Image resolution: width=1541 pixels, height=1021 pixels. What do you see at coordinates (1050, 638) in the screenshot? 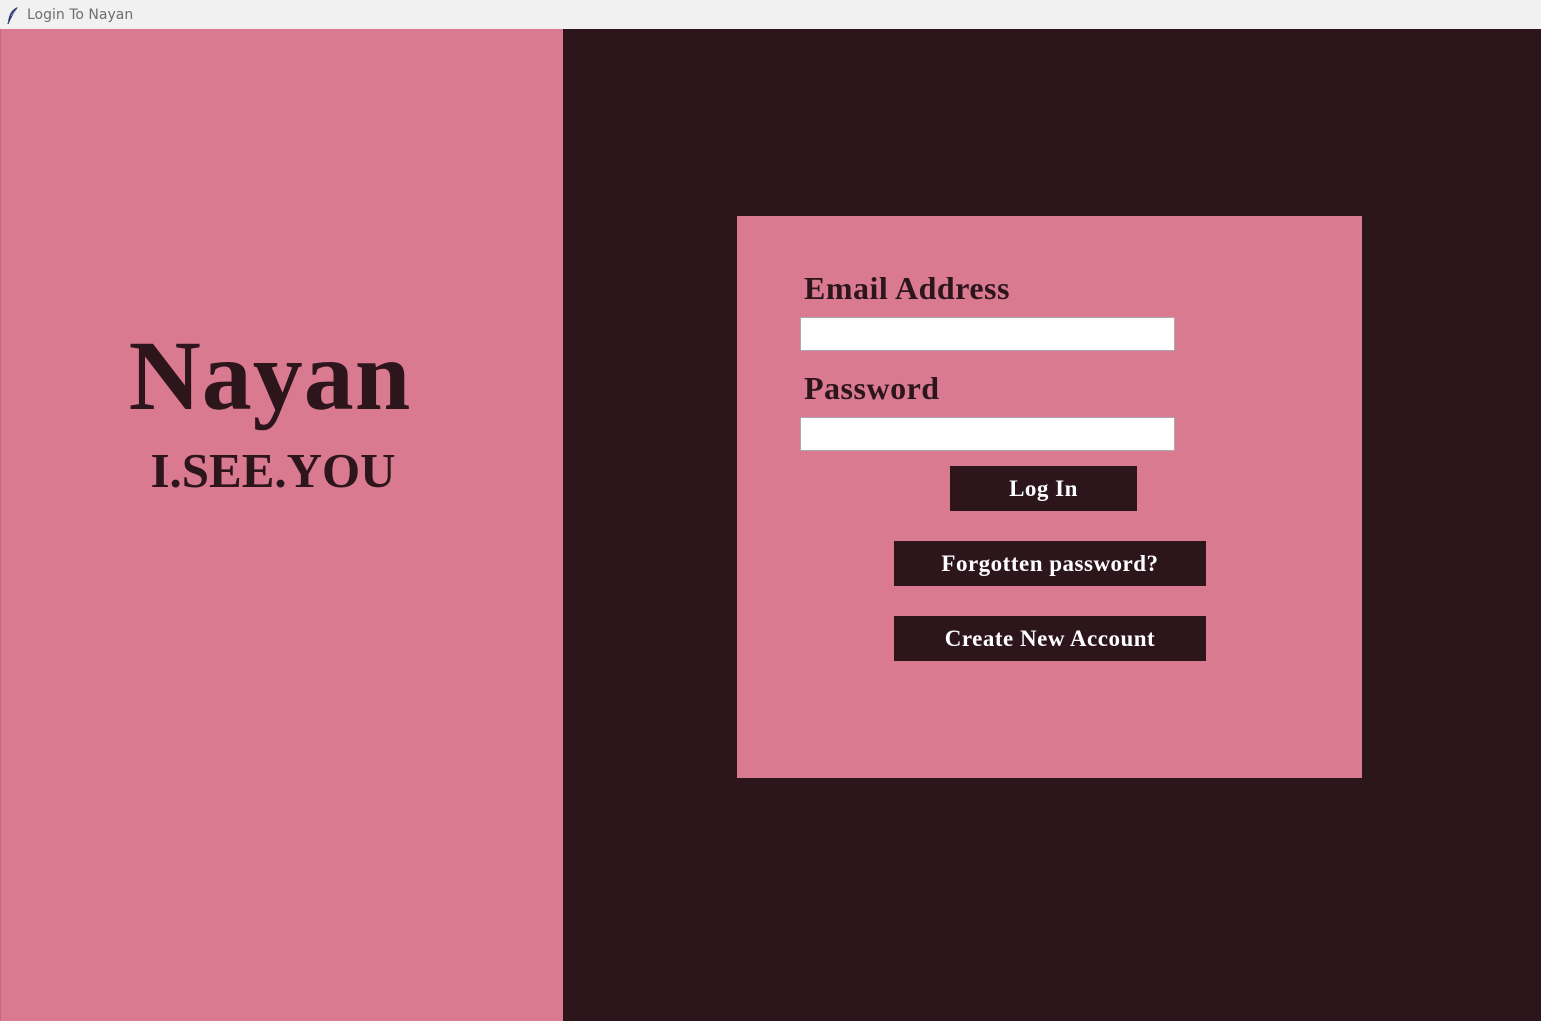
I see `create-account-button: Create New Account` at bounding box center [1050, 638].